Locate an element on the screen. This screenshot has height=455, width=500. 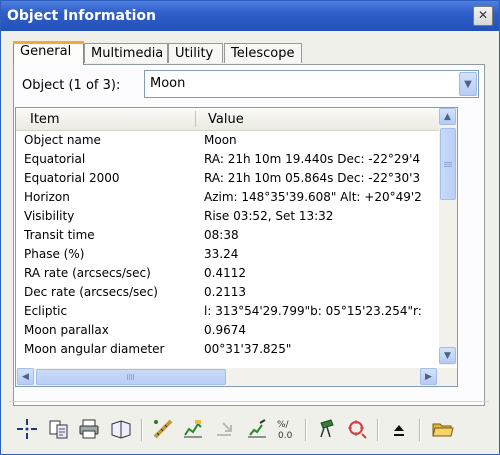
row-value: 08:38 is located at coordinates (221, 235).